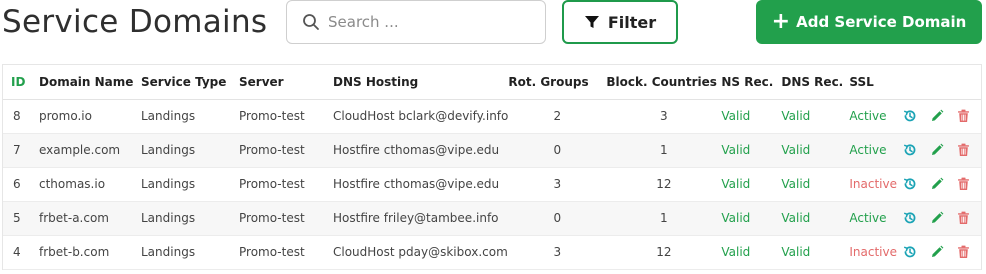 Image resolution: width=986 pixels, height=274 pixels. I want to click on cell-id: 4, so click(21, 252).